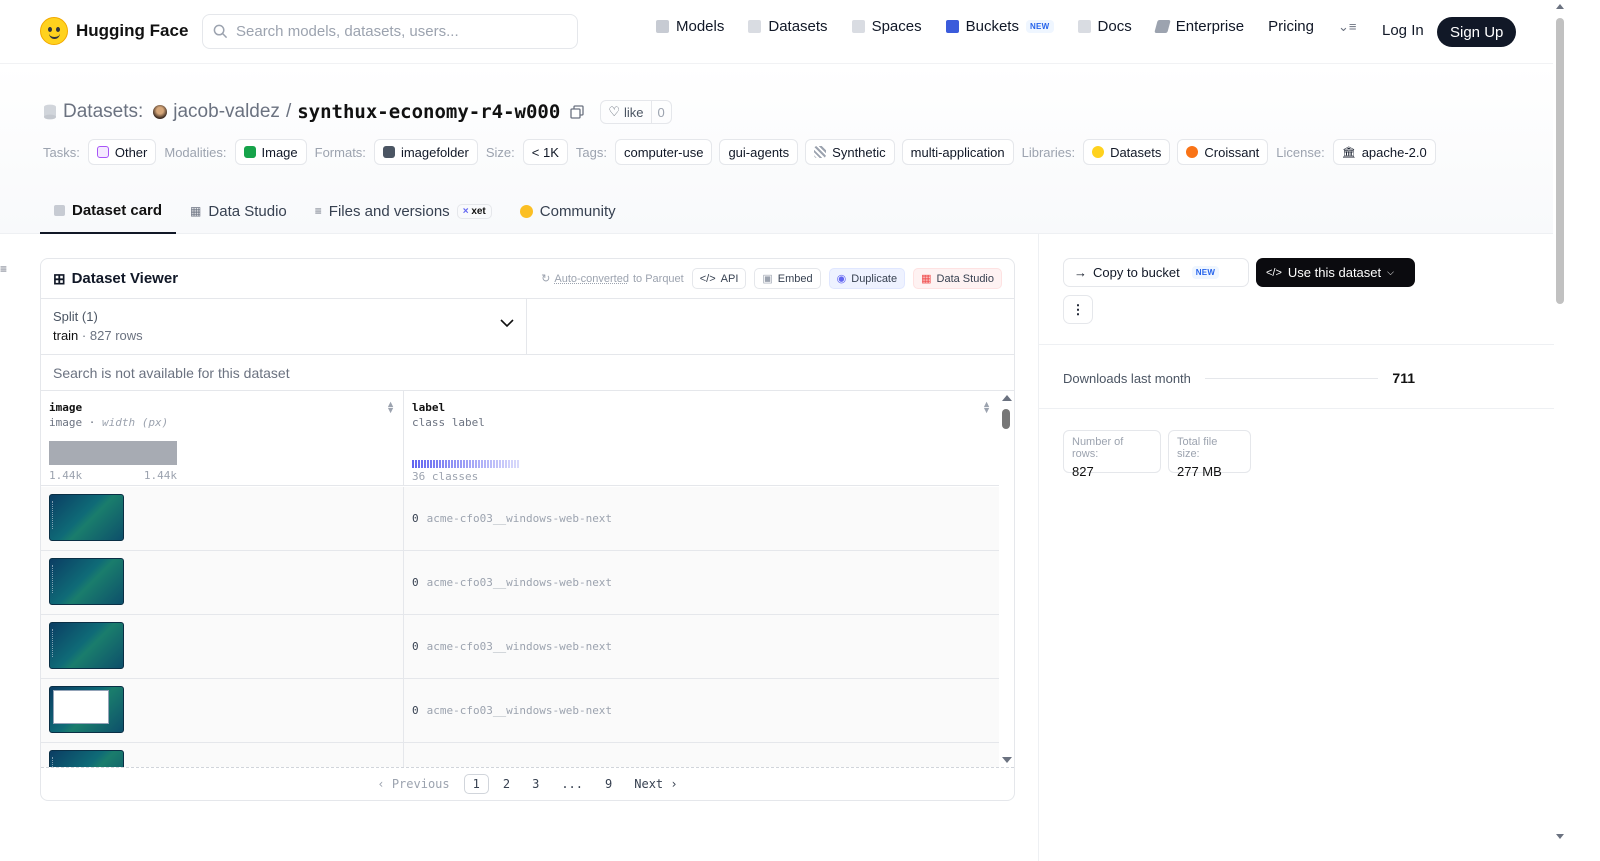  I want to click on tag-library-croissant: Croissant, so click(1223, 152).